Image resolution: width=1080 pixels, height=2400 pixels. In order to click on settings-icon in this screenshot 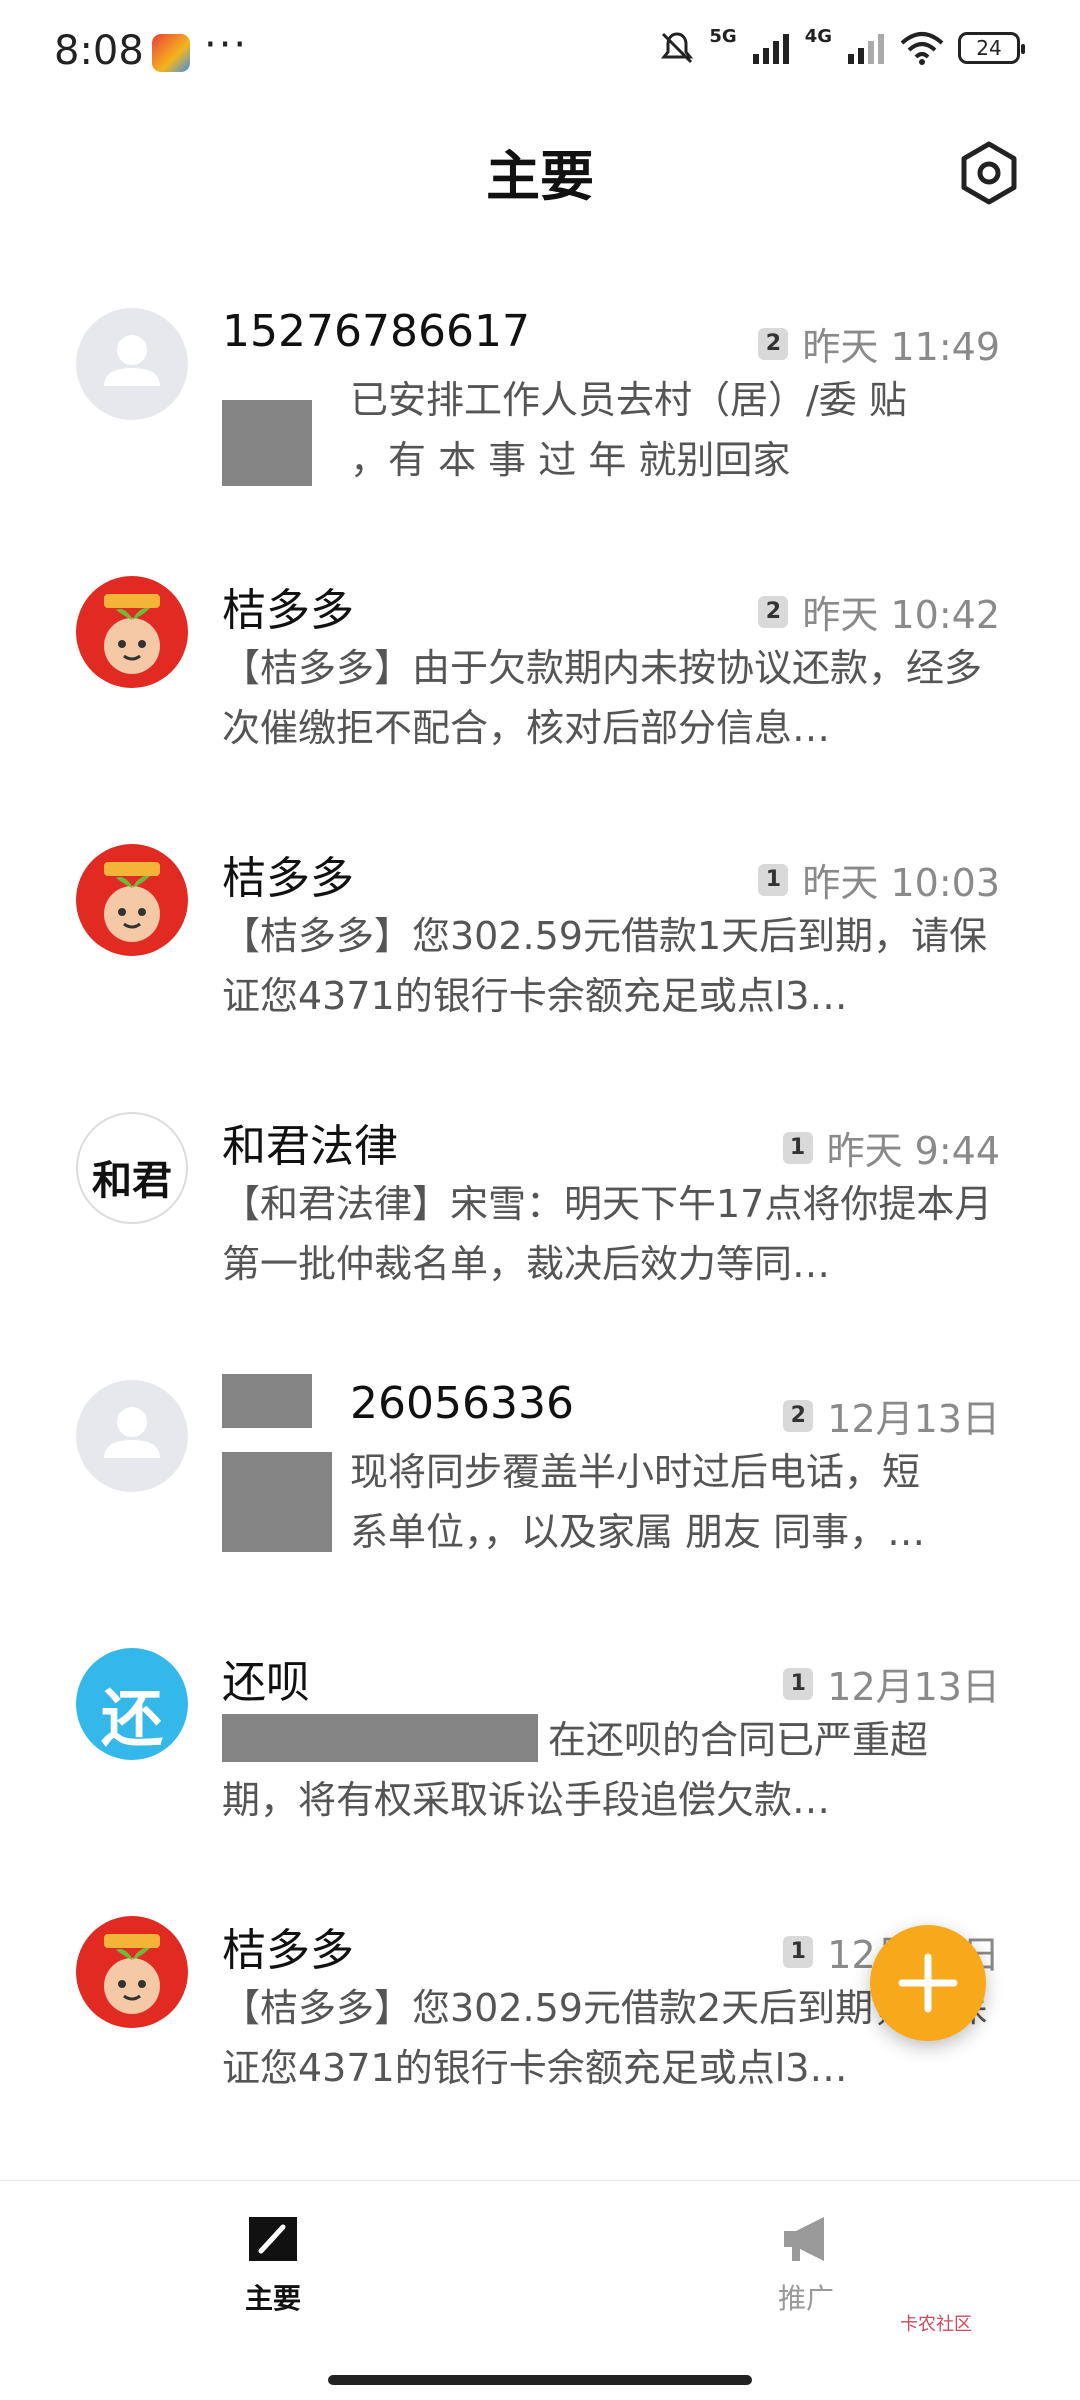, I will do `click(989, 173)`.